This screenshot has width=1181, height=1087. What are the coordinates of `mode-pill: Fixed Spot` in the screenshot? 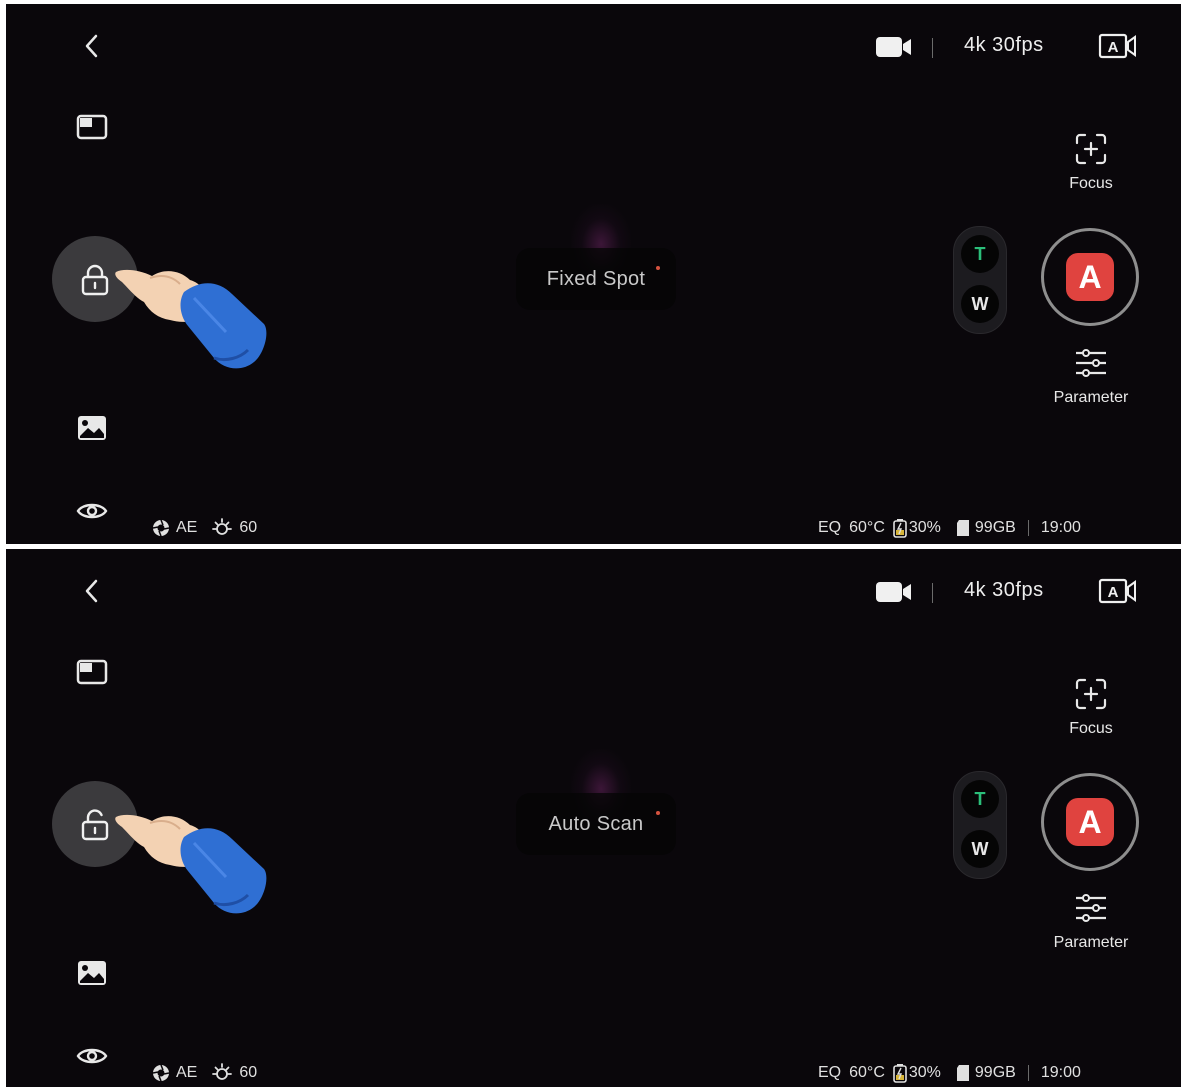 It's located at (596, 279).